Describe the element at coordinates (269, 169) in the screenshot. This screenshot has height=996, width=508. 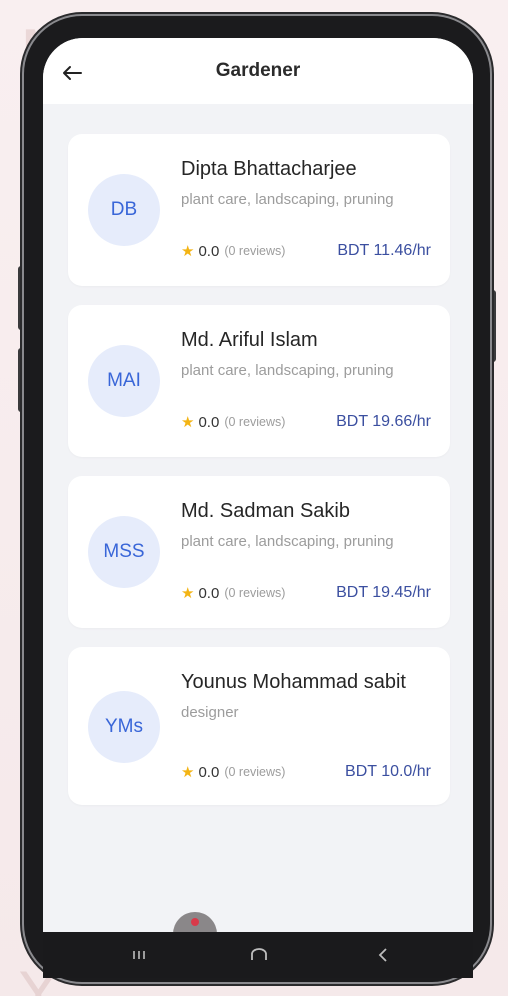
I see `worker-name: Dipta Bhattacharjee` at that location.